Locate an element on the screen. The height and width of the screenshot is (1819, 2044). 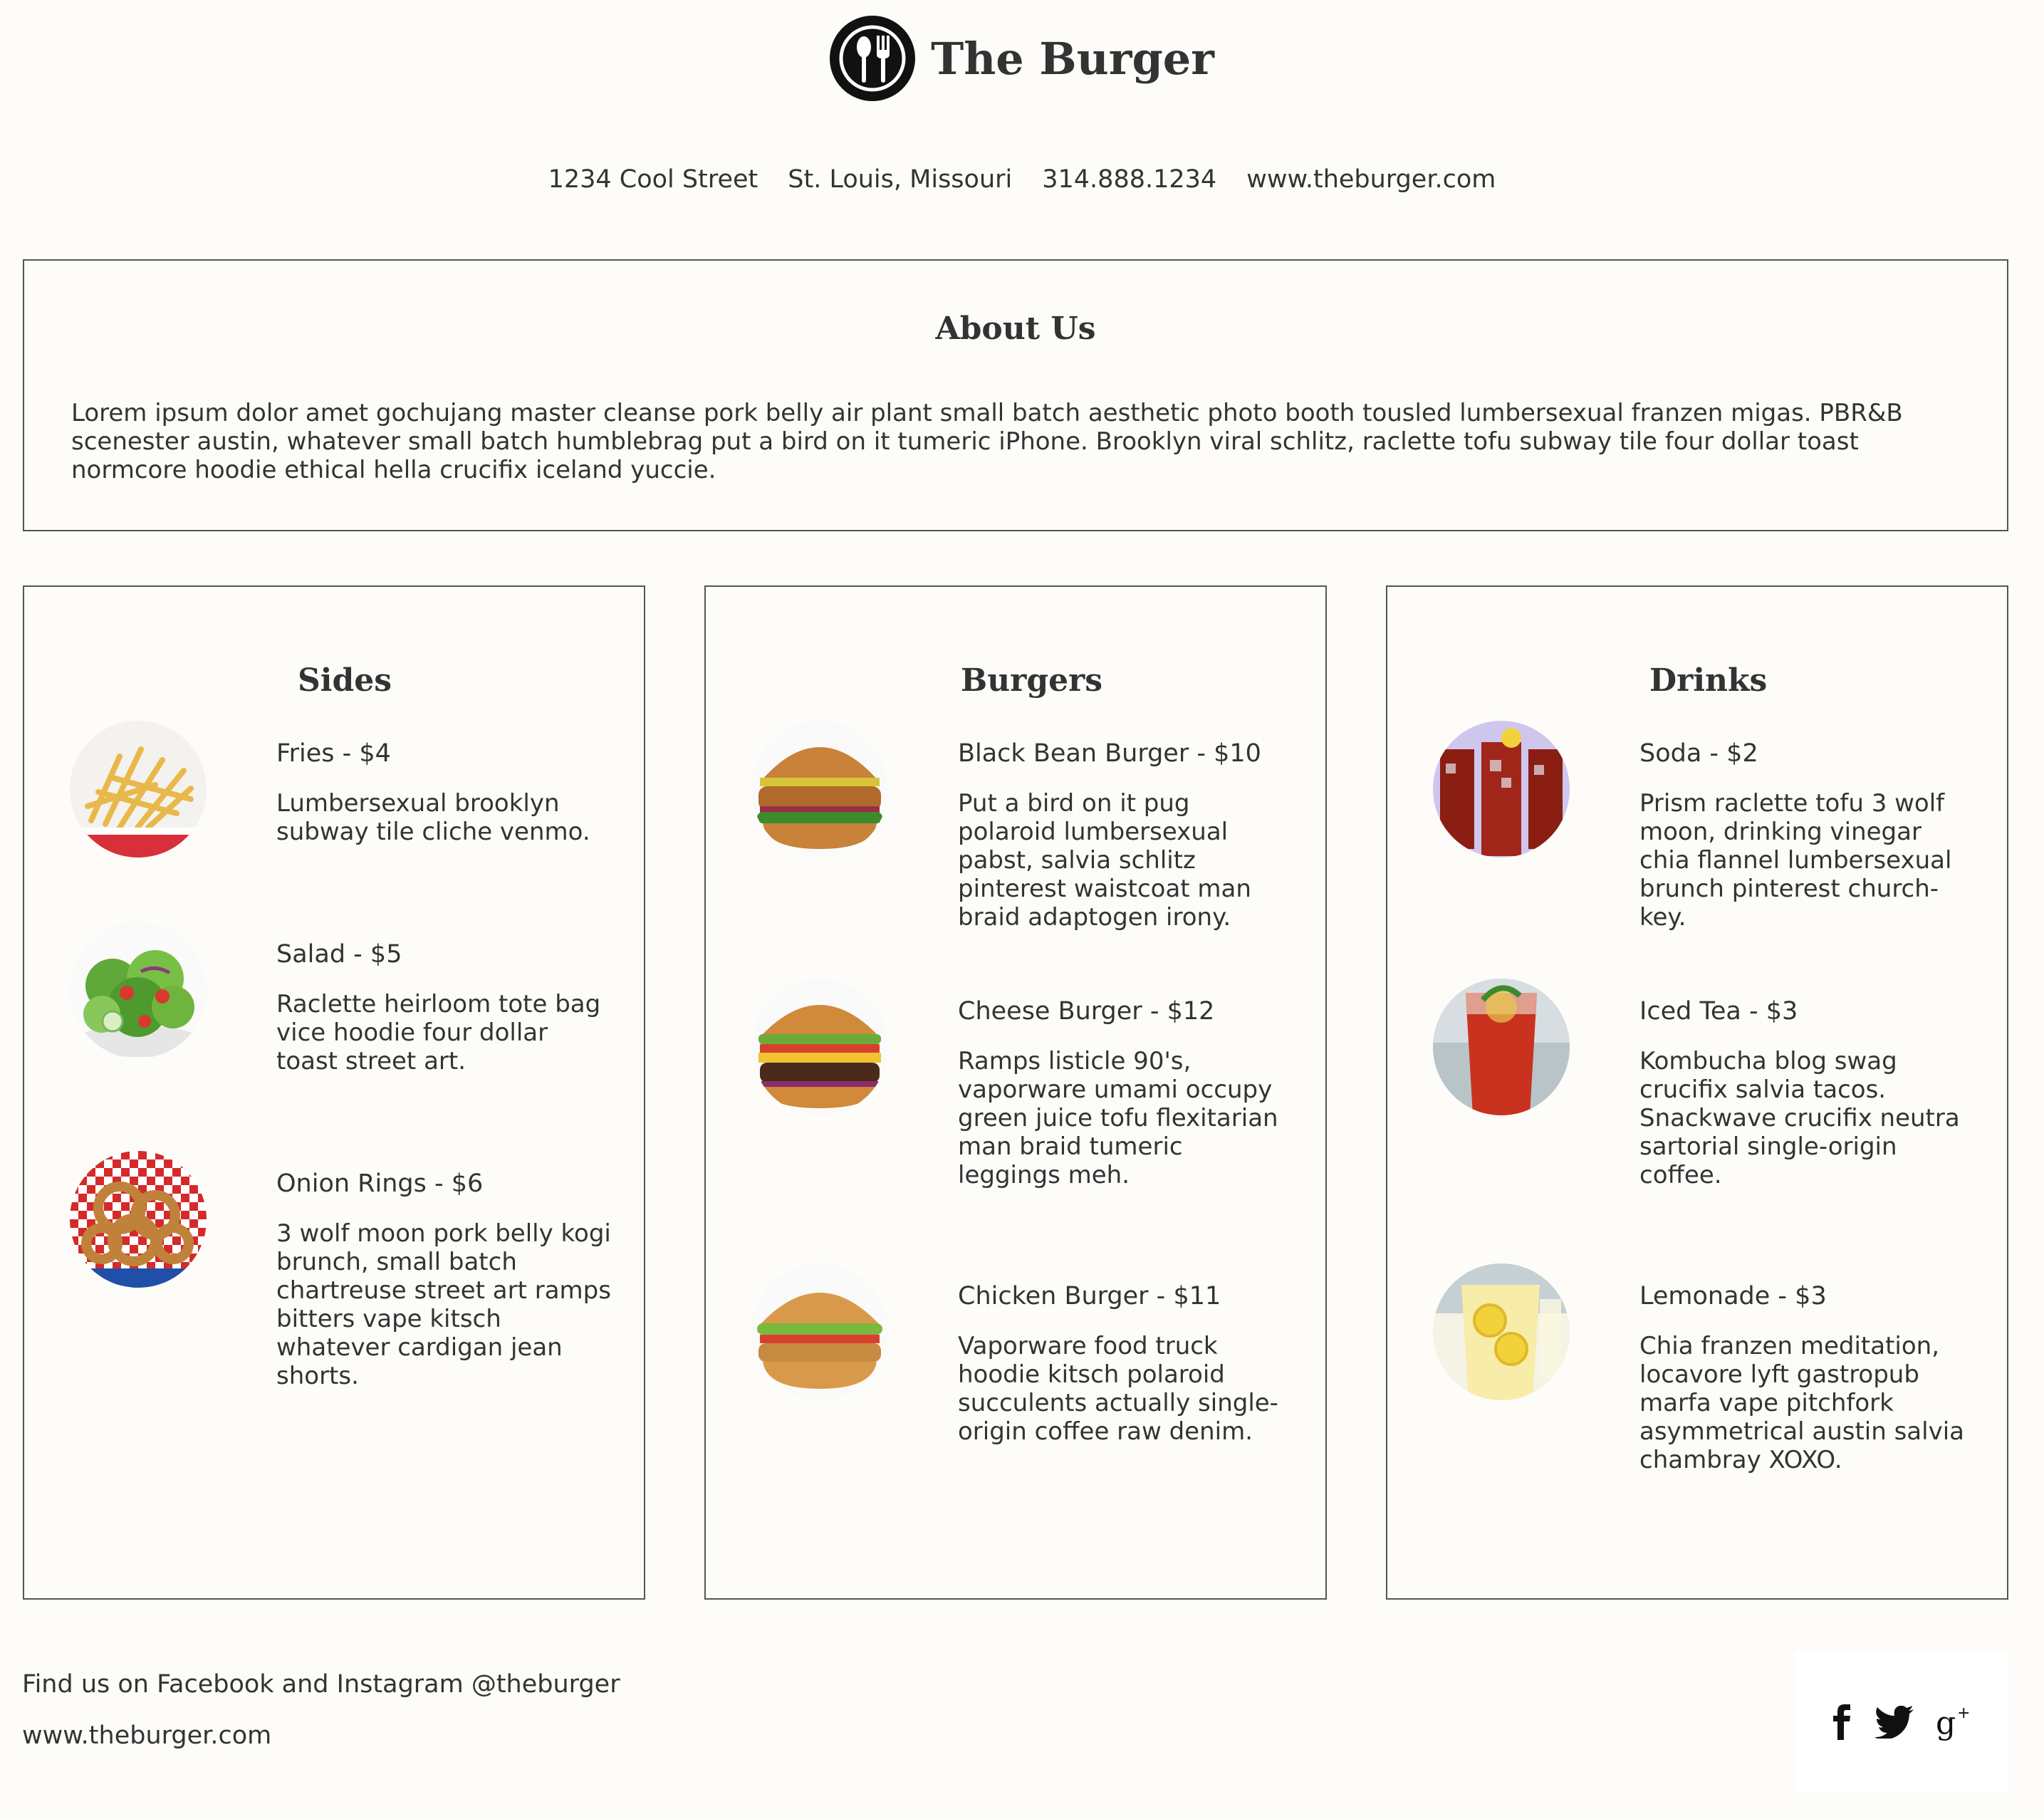
chicken-burger-photo is located at coordinates (819, 1331).